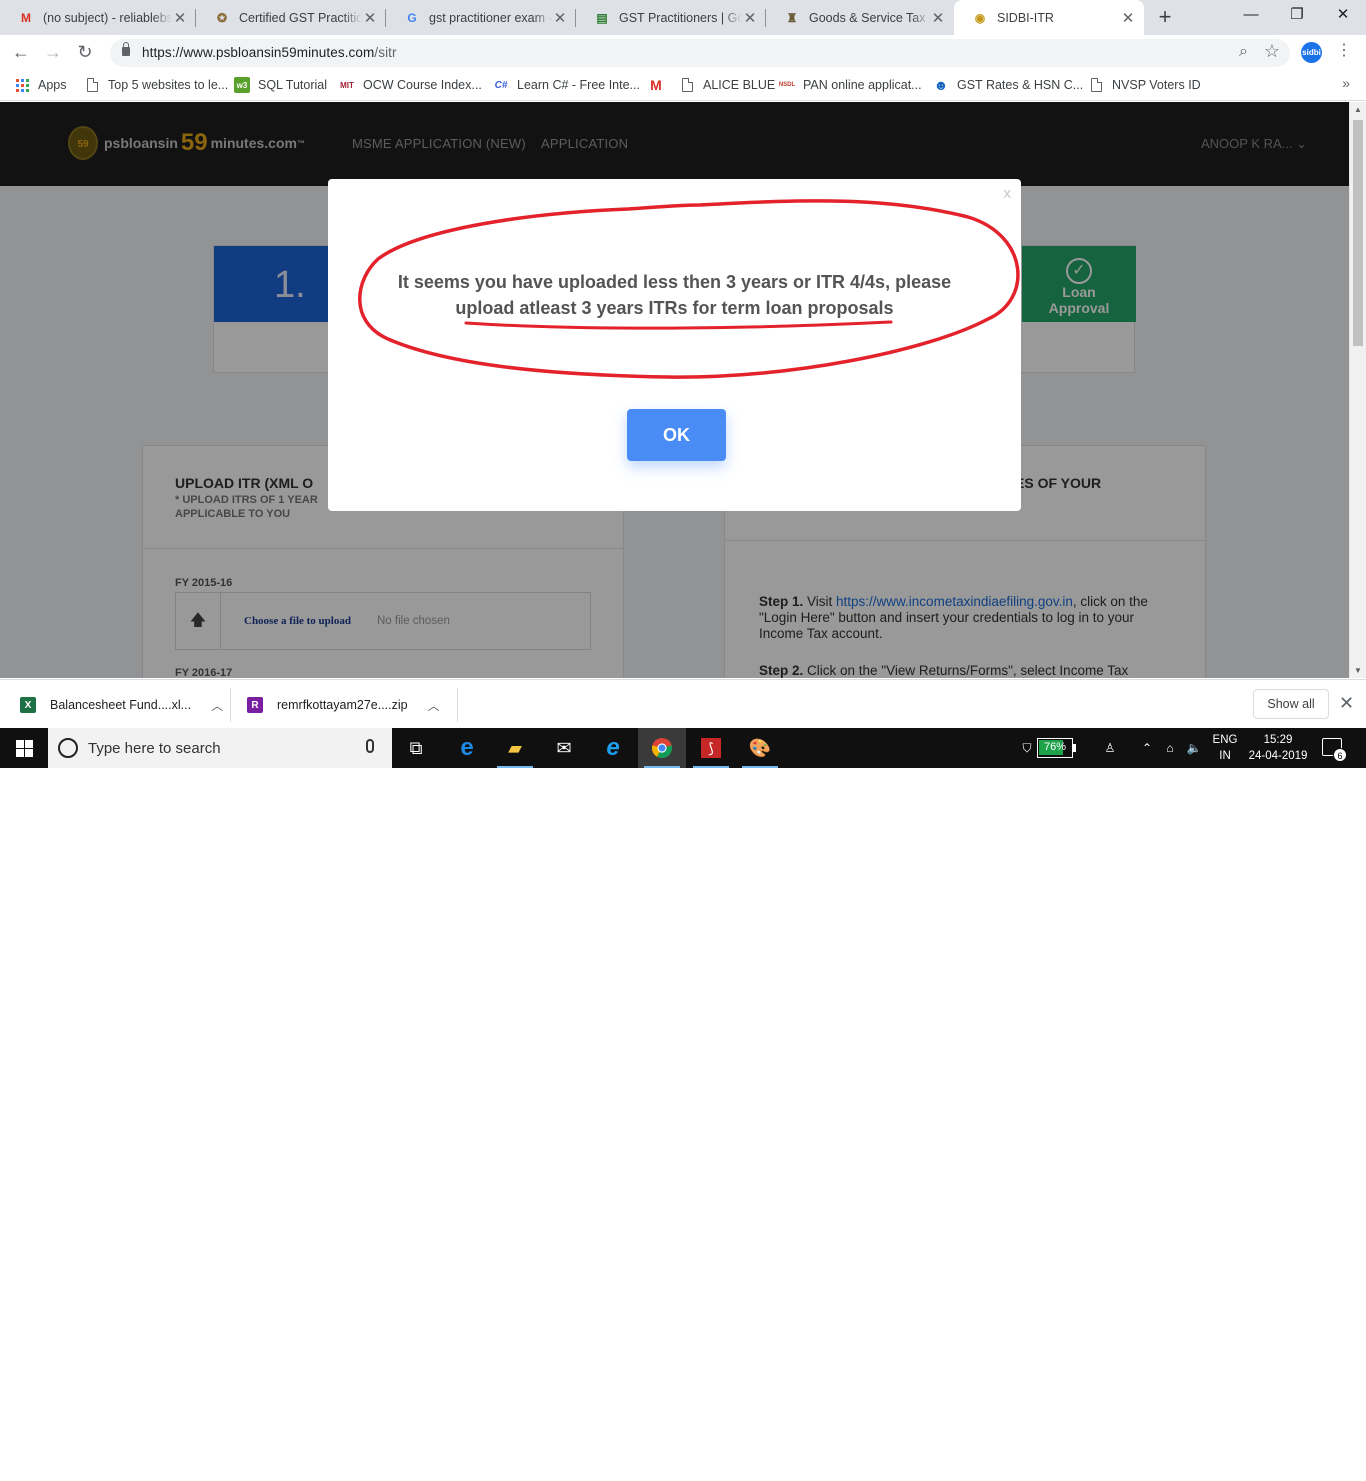 Image resolution: width=1366 pixels, height=1481 pixels. What do you see at coordinates (564, 748) in the screenshot?
I see `mail-icon: ✉` at bounding box center [564, 748].